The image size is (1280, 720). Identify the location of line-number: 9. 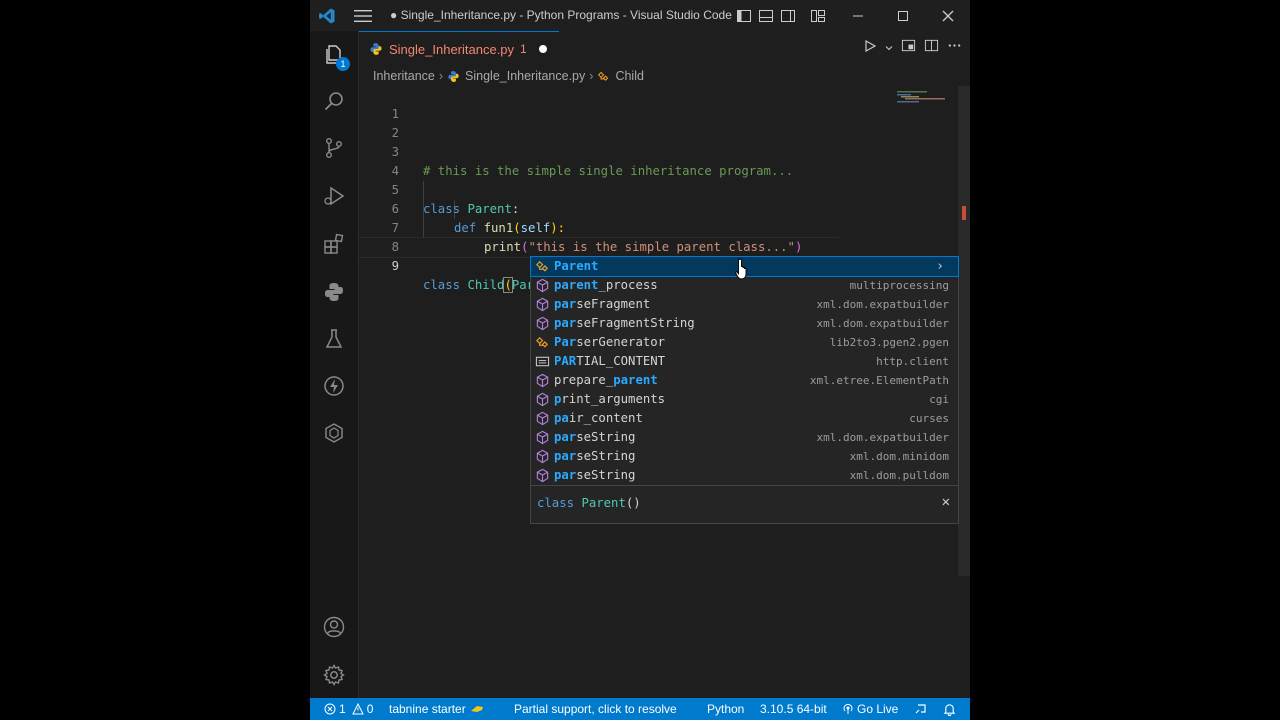
(395, 266).